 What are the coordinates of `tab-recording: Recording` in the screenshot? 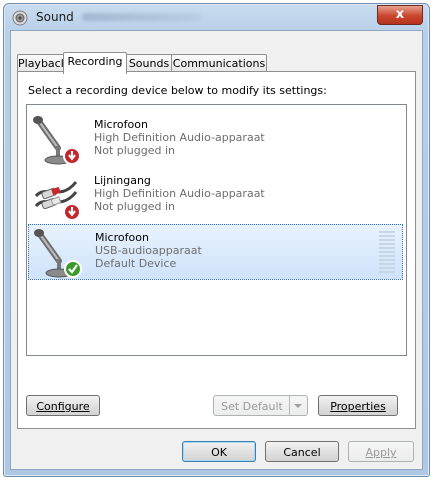 It's located at (95, 63).